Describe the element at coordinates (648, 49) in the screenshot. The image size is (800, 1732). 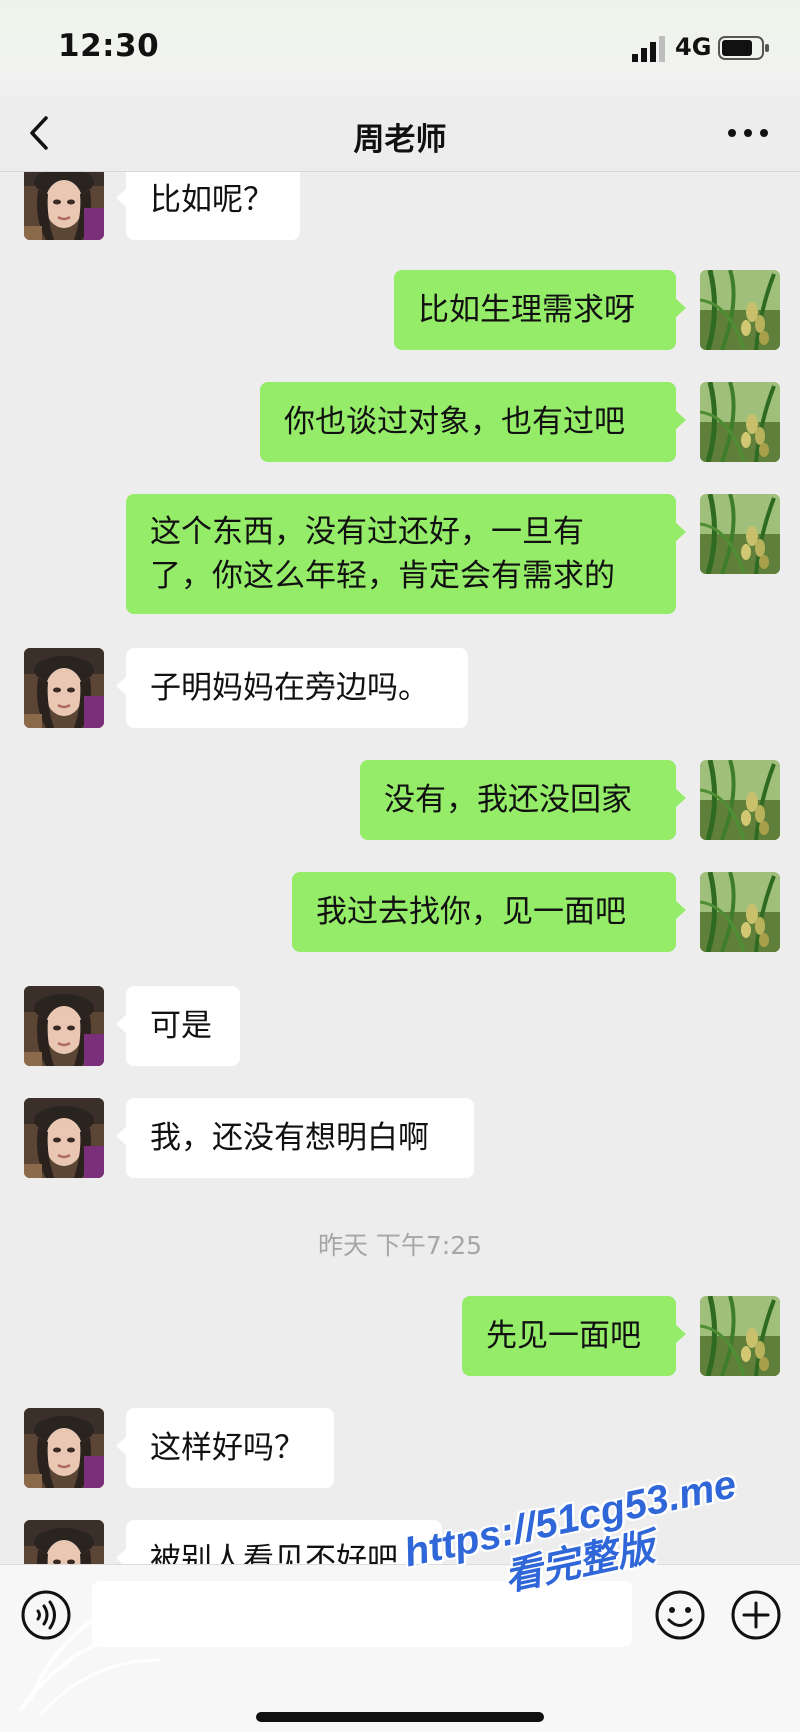
I see `signal-icon` at that location.